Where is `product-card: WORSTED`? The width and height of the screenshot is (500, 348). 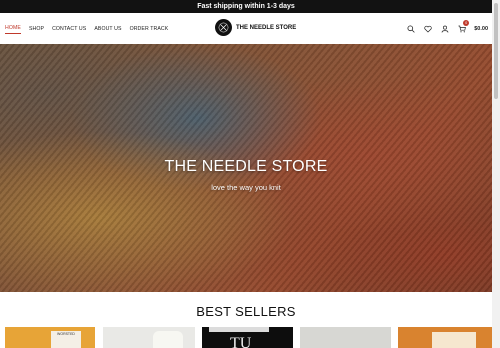 product-card: WORSTED is located at coordinates (50, 337).